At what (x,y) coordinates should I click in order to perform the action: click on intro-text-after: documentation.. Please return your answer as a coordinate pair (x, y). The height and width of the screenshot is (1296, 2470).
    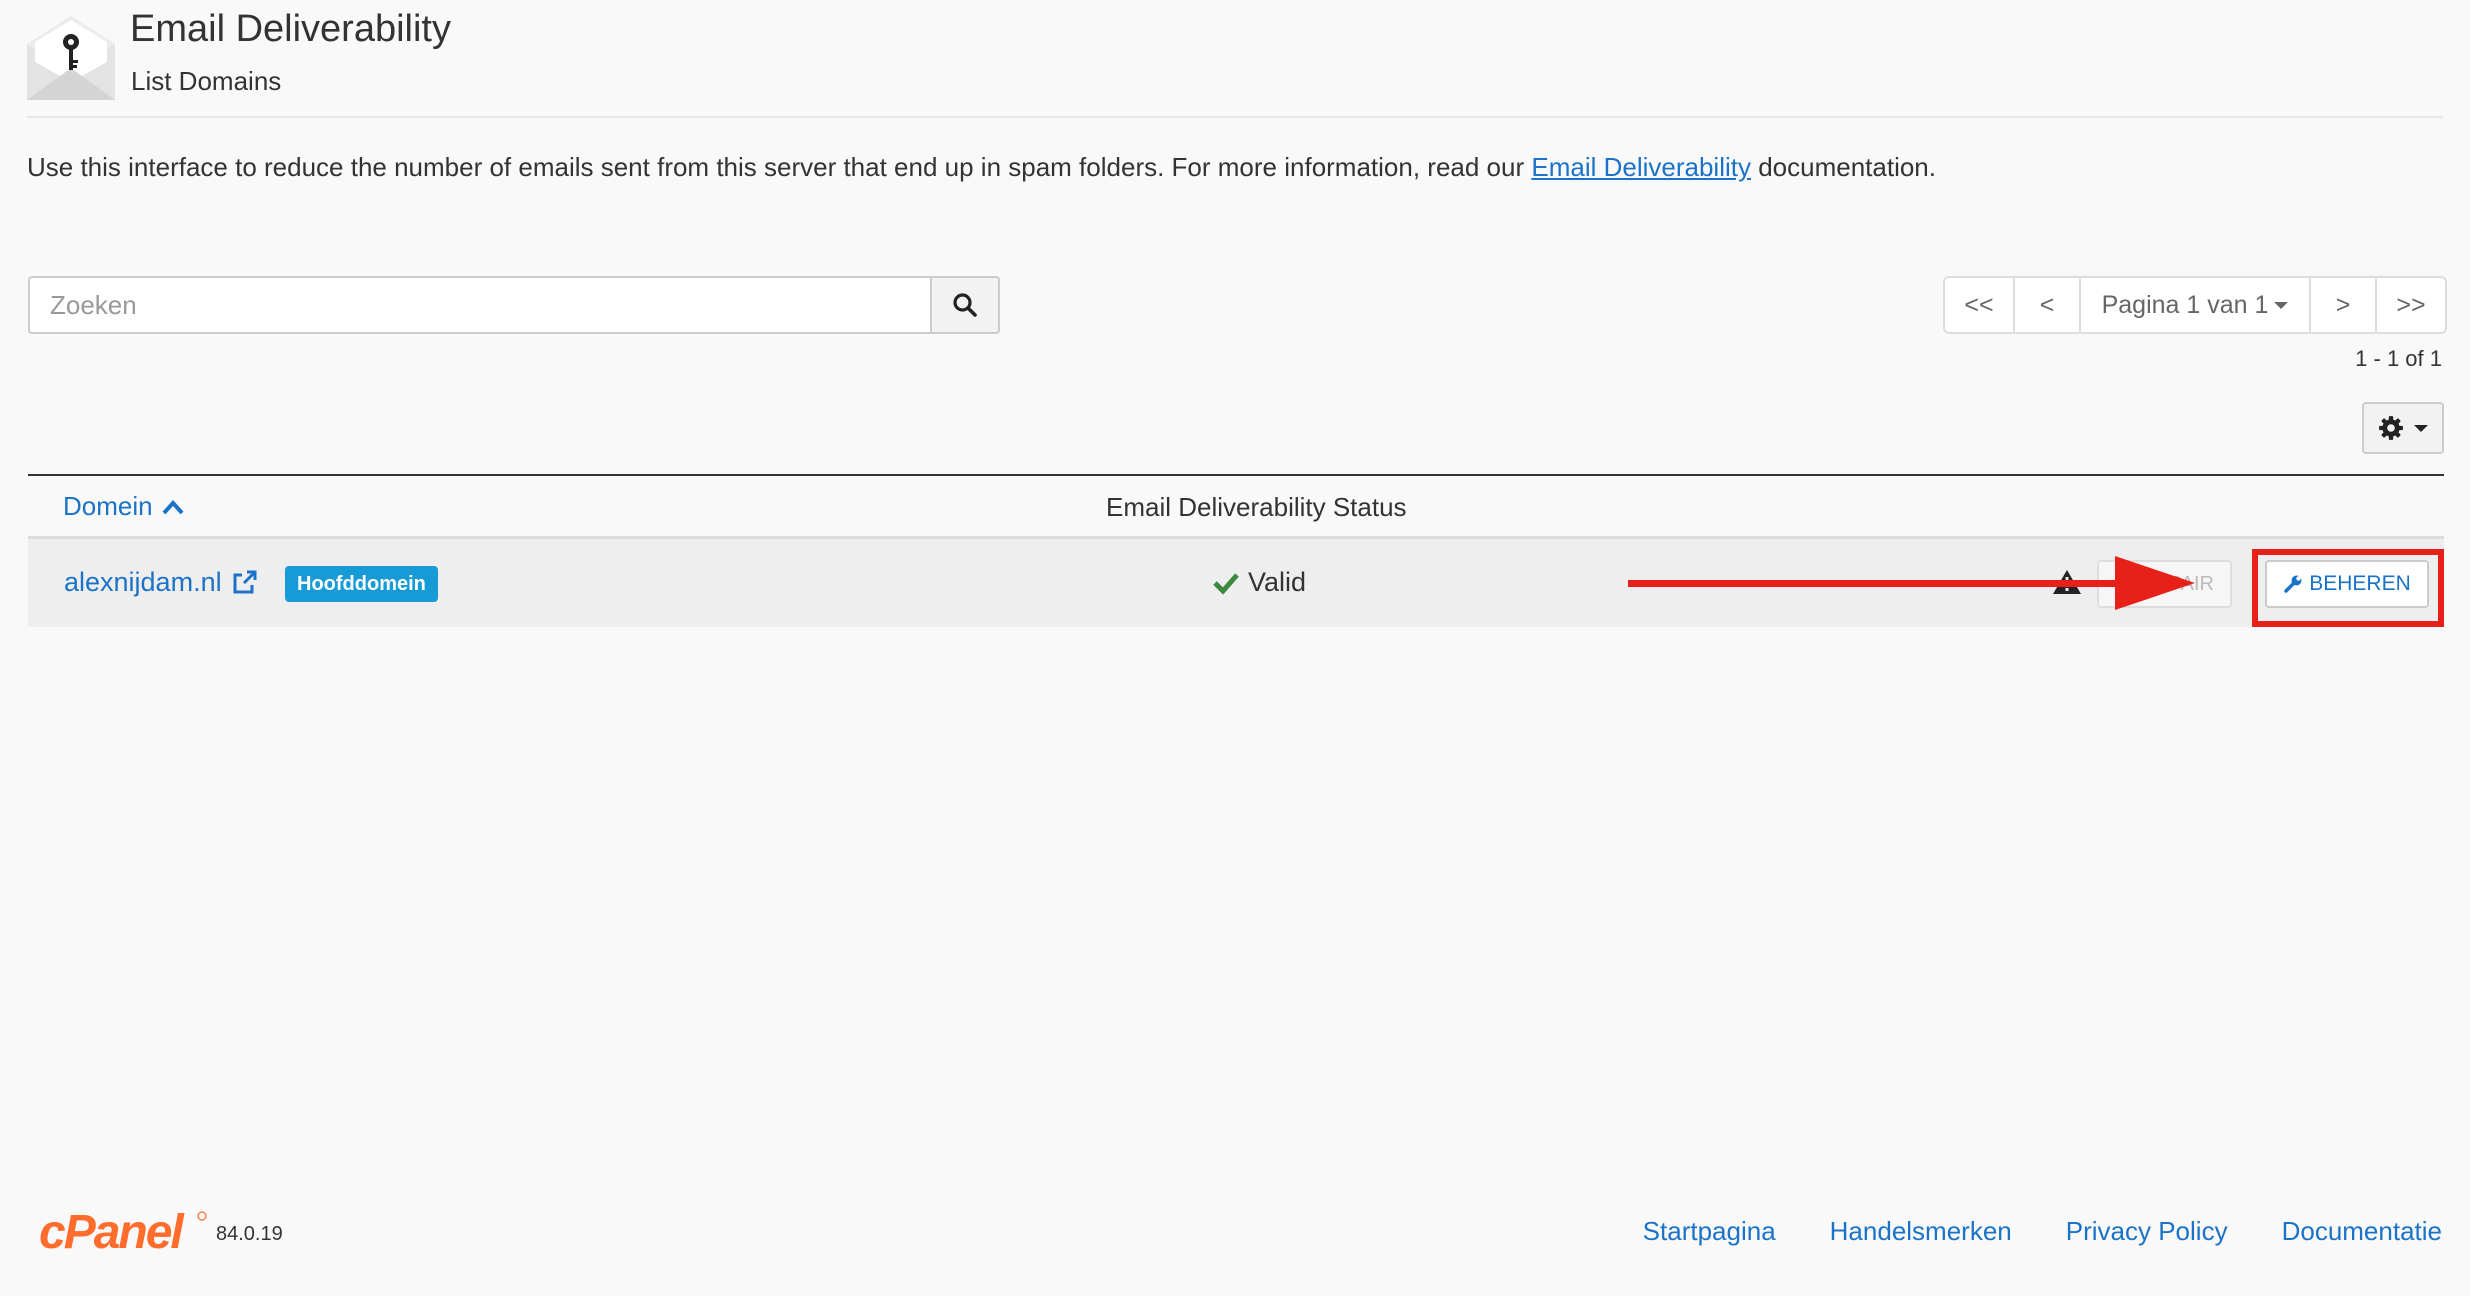
    Looking at the image, I should click on (1843, 167).